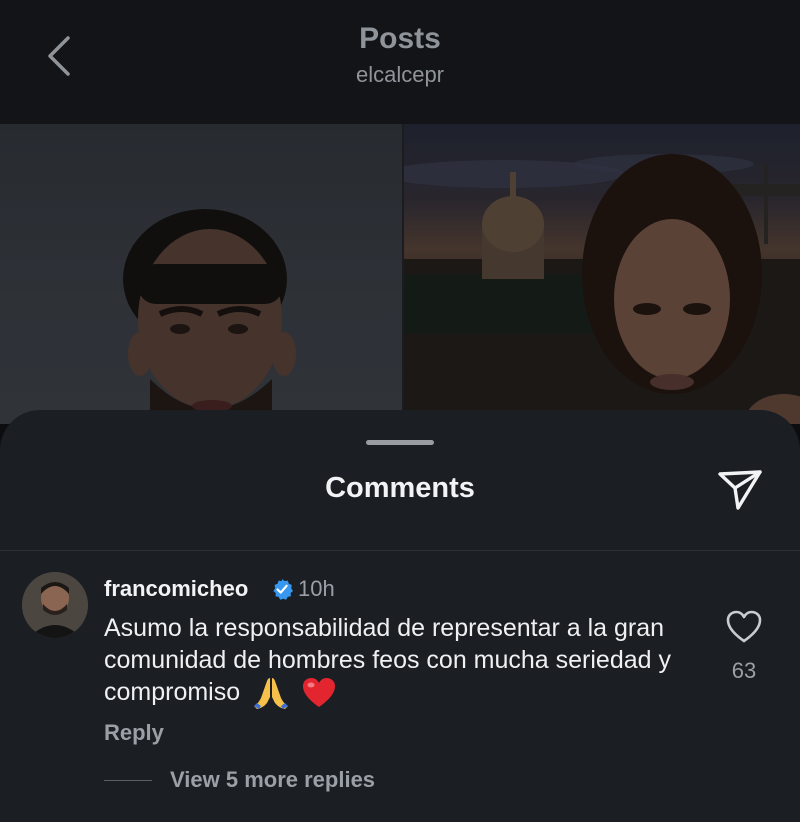  Describe the element at coordinates (400, 38) in the screenshot. I see `page-title: Posts` at that location.